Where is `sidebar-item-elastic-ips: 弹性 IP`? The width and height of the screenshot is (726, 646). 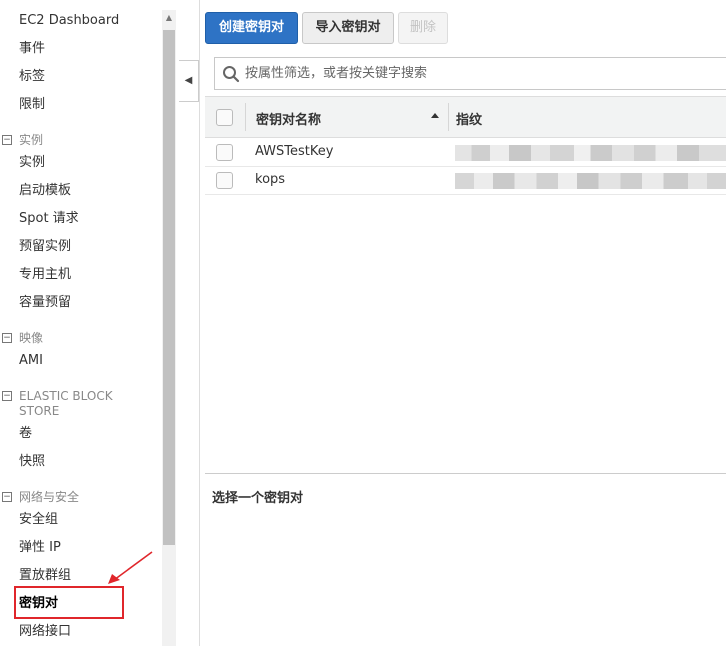
sidebar-item-elastic-ips: 弹性 IP is located at coordinates (40, 548).